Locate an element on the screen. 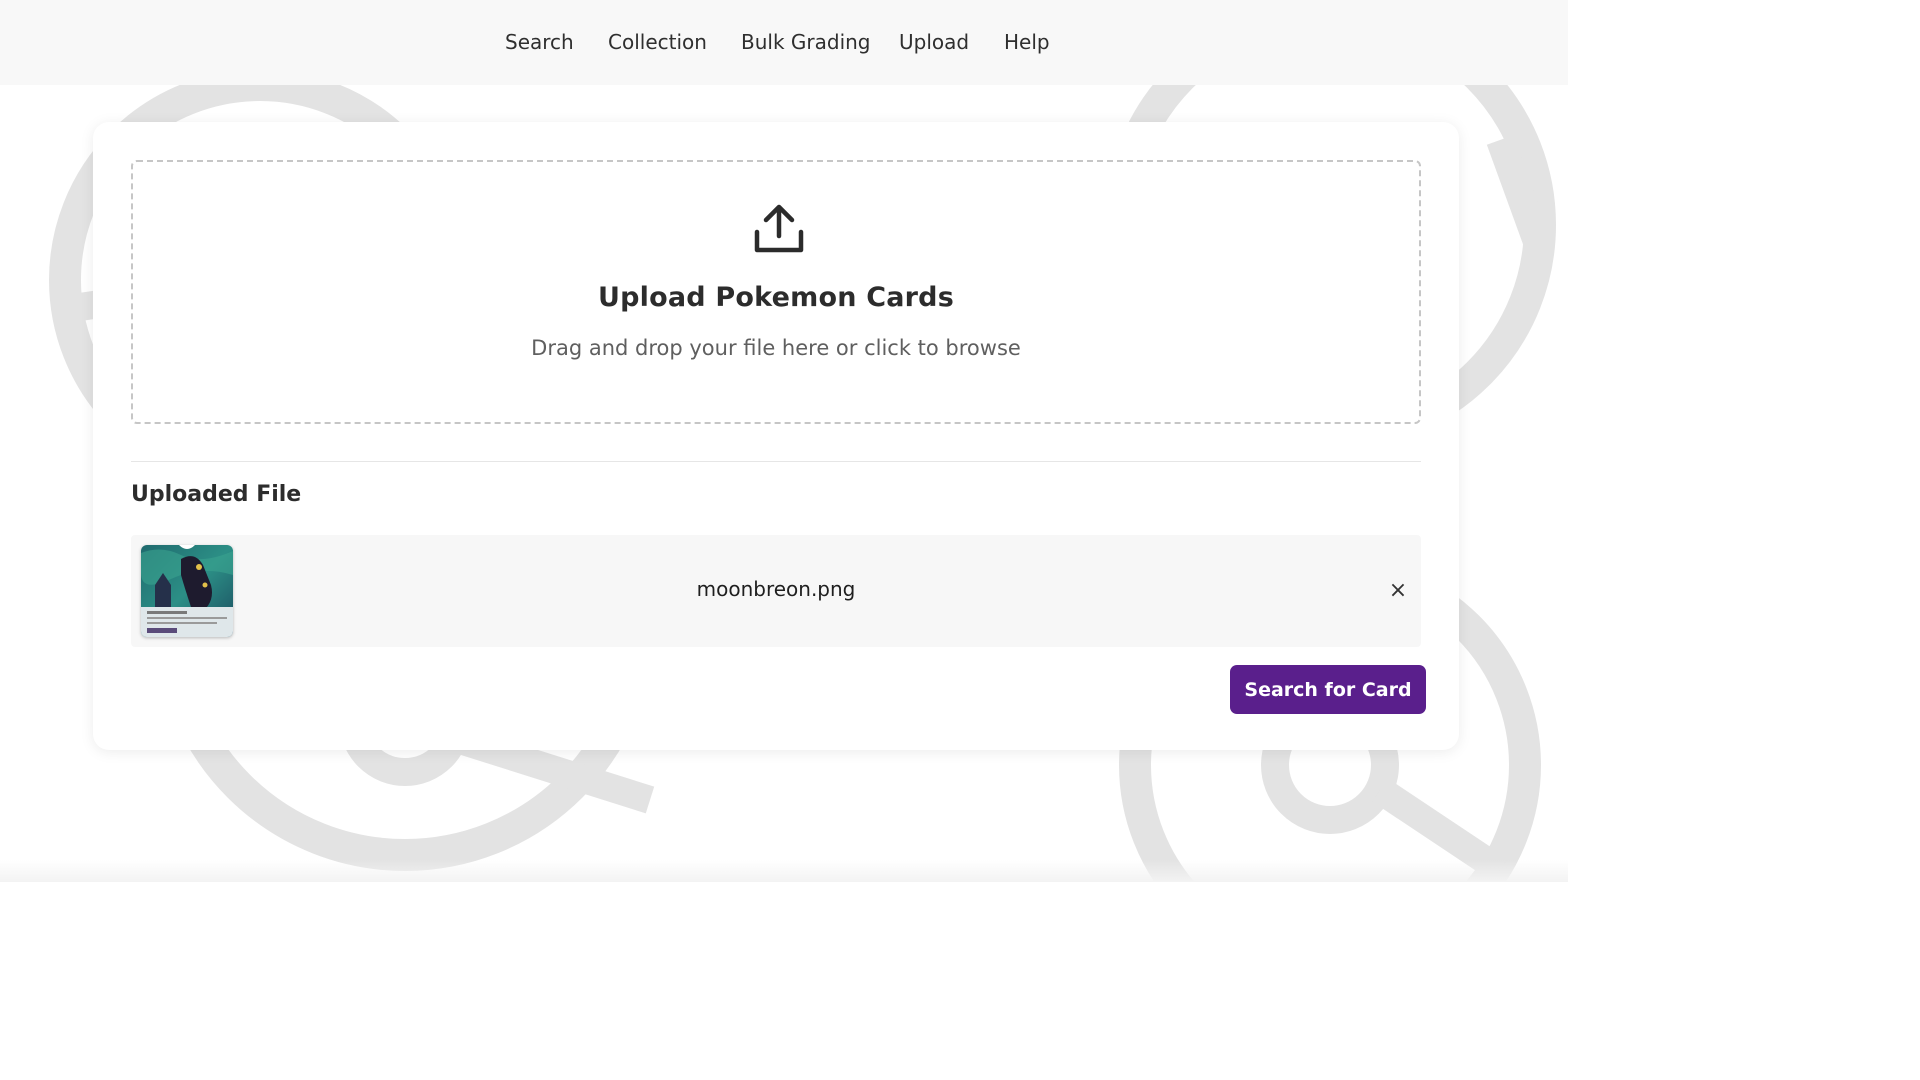 The height and width of the screenshot is (1080, 1920). dropzone-title: Upload Pokemon Cards is located at coordinates (776, 297).